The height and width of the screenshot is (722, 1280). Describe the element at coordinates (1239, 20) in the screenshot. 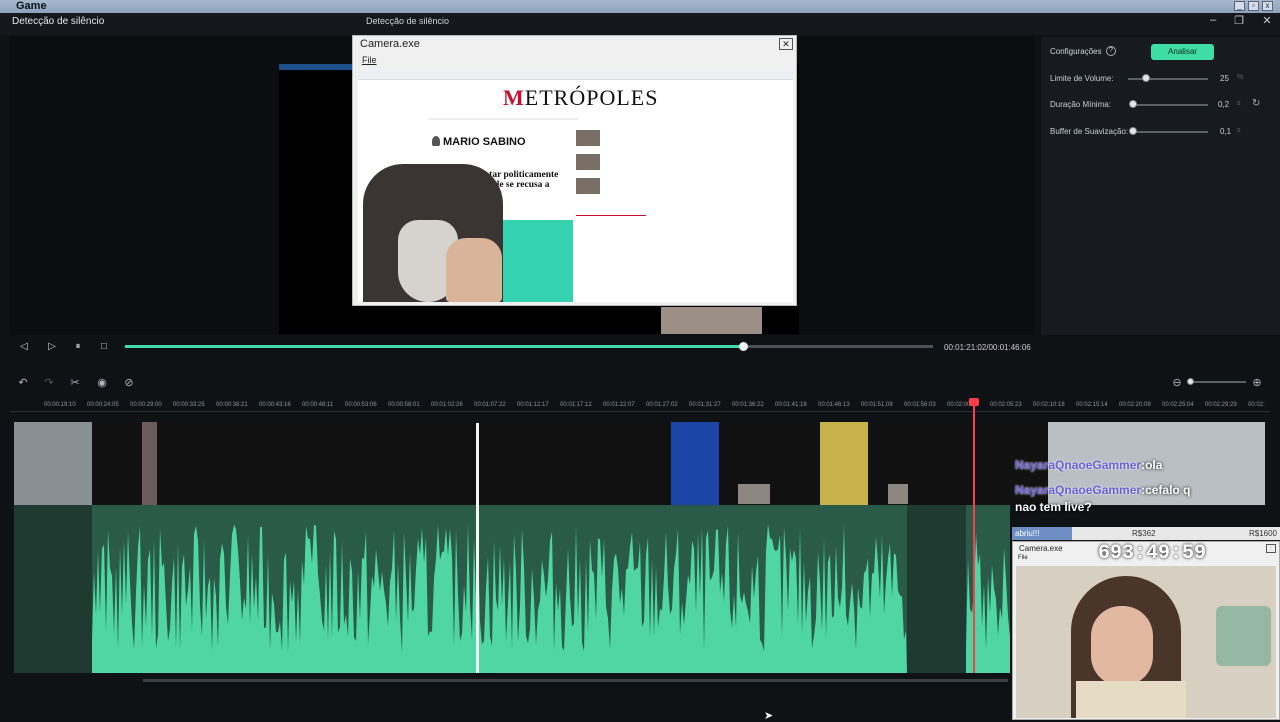

I see `restore-icon: ❐` at that location.